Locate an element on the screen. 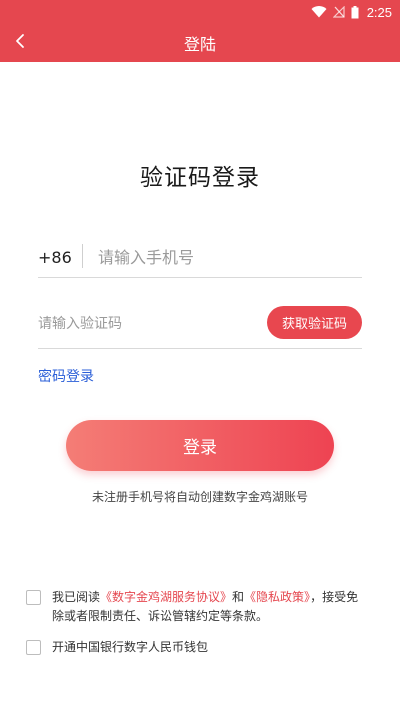 The image size is (400, 711). field-divider is located at coordinates (82, 256).